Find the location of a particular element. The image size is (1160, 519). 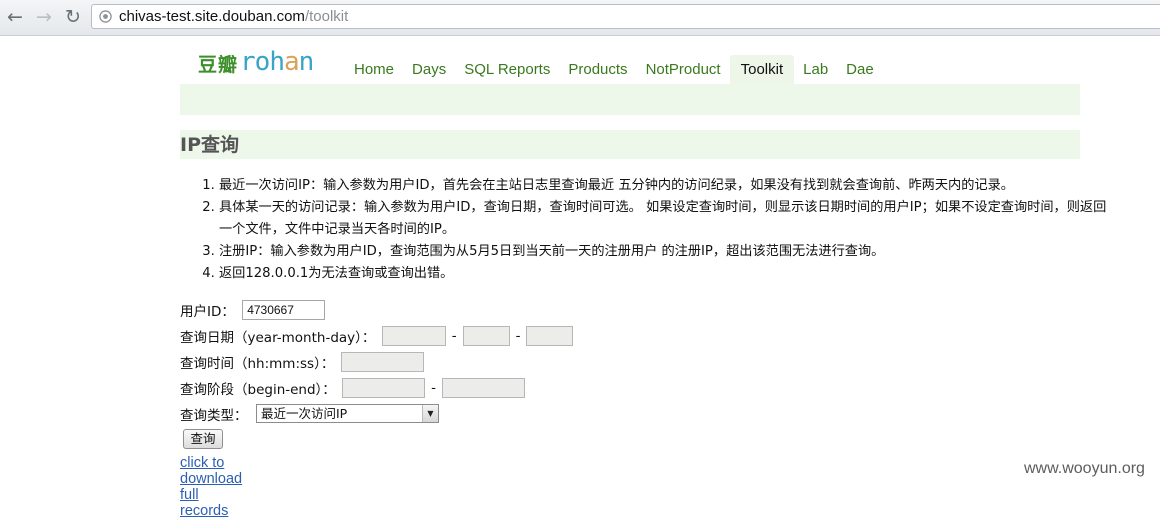

back-button: ← is located at coordinates (15, 17).